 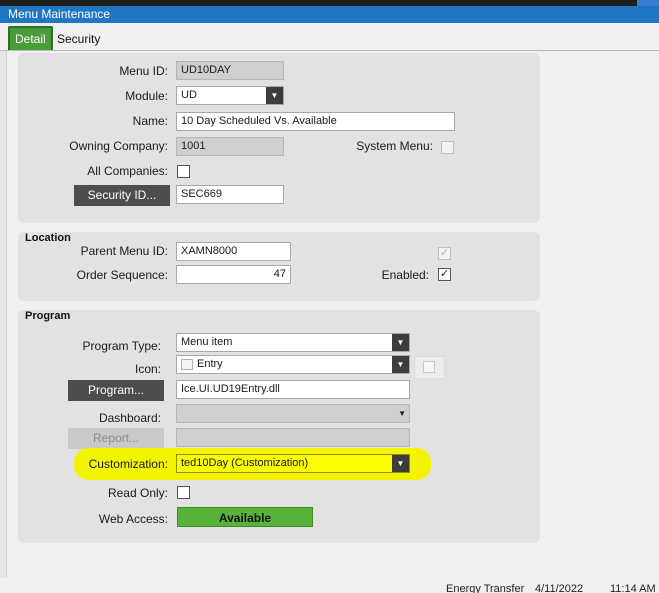 What do you see at coordinates (633, 588) in the screenshot?
I see `status-time: 11:14 AM` at bounding box center [633, 588].